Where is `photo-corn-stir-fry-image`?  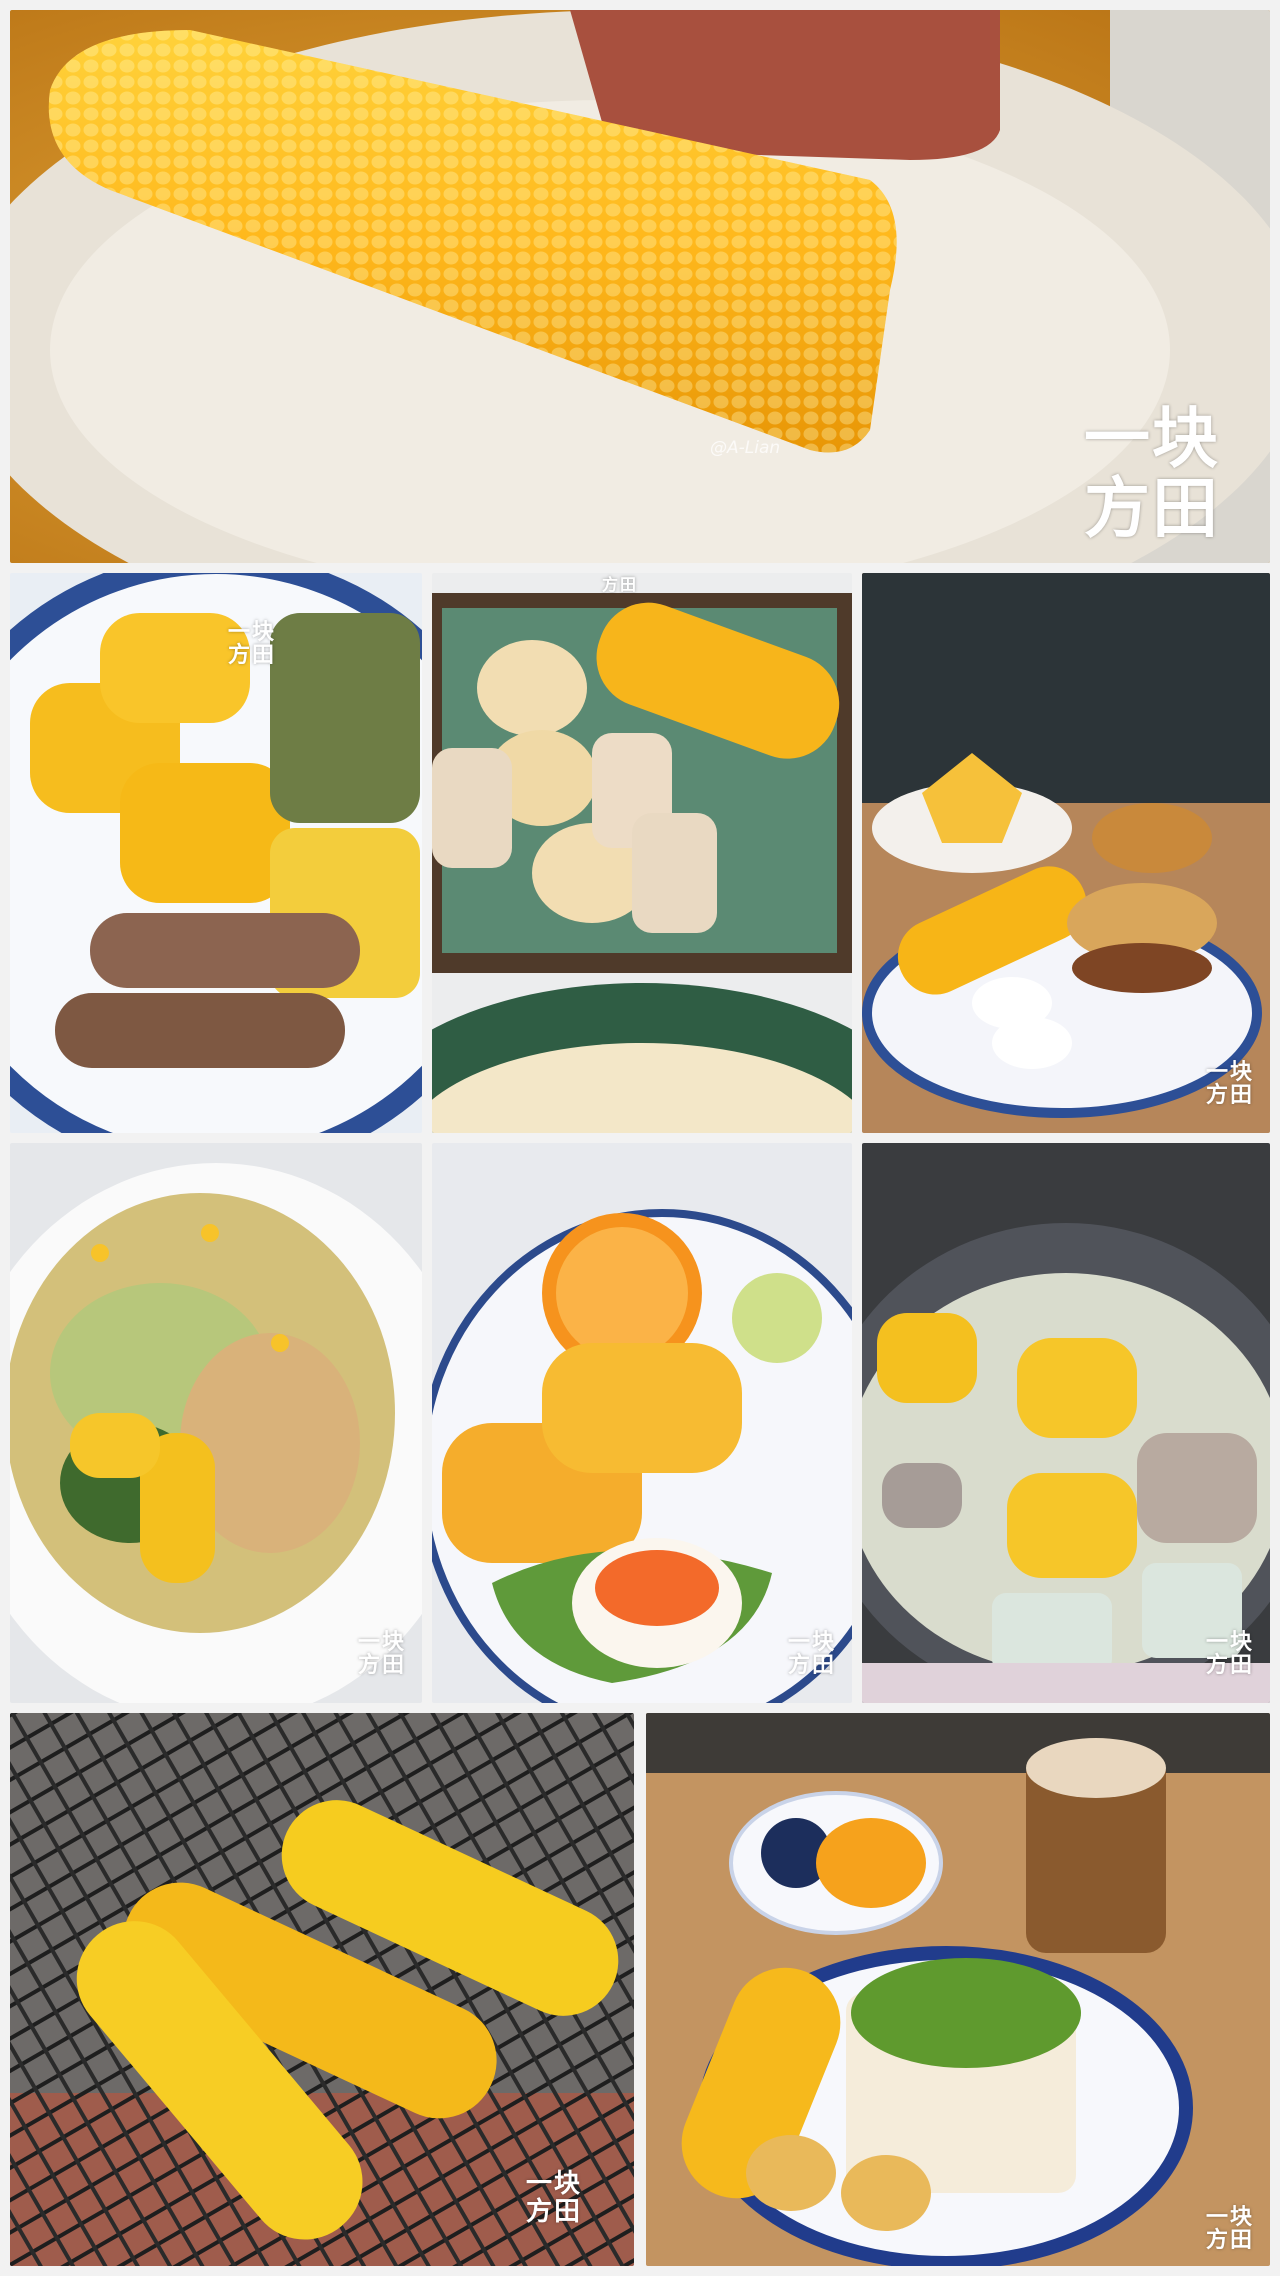
photo-corn-stir-fry-image is located at coordinates (216, 1423).